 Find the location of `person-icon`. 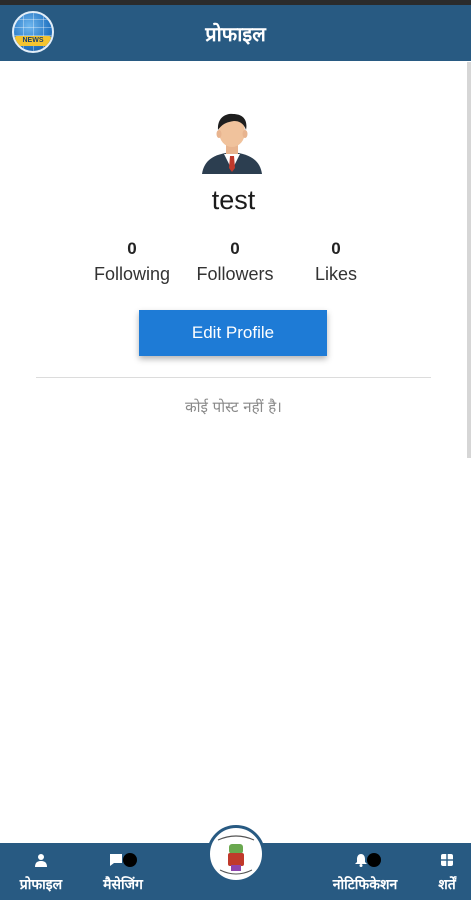

person-icon is located at coordinates (41, 860).